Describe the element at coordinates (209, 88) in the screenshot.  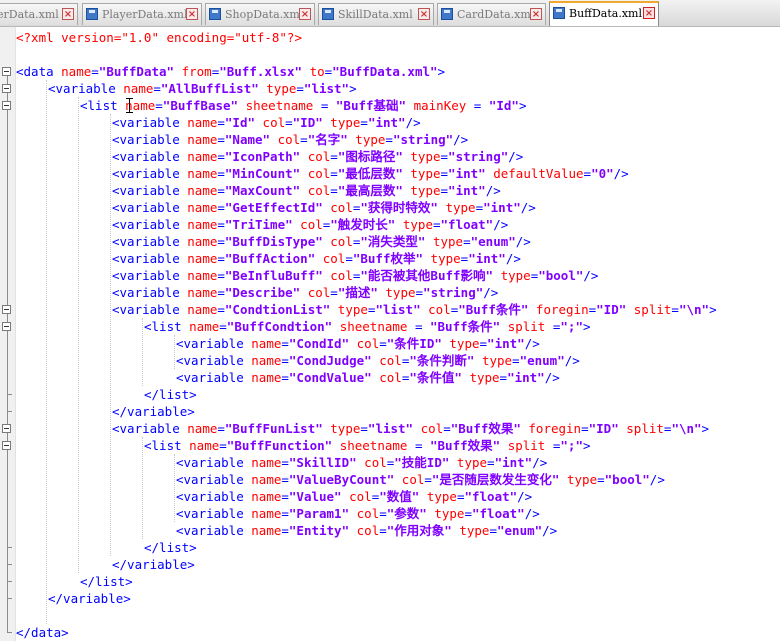
I see `xml-attribute-value: "AllBuffList"` at that location.